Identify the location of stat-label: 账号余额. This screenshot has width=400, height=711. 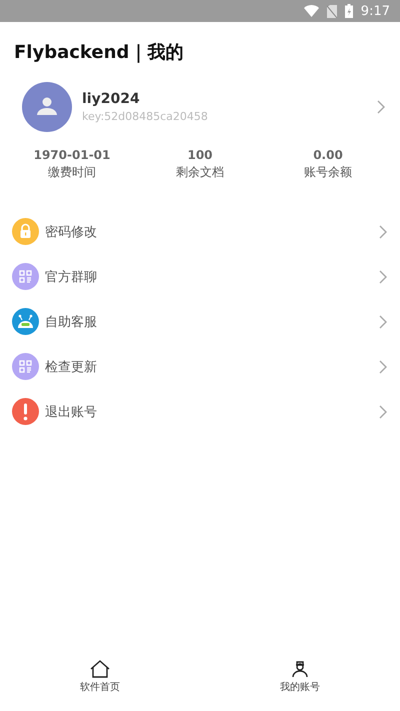
(328, 172).